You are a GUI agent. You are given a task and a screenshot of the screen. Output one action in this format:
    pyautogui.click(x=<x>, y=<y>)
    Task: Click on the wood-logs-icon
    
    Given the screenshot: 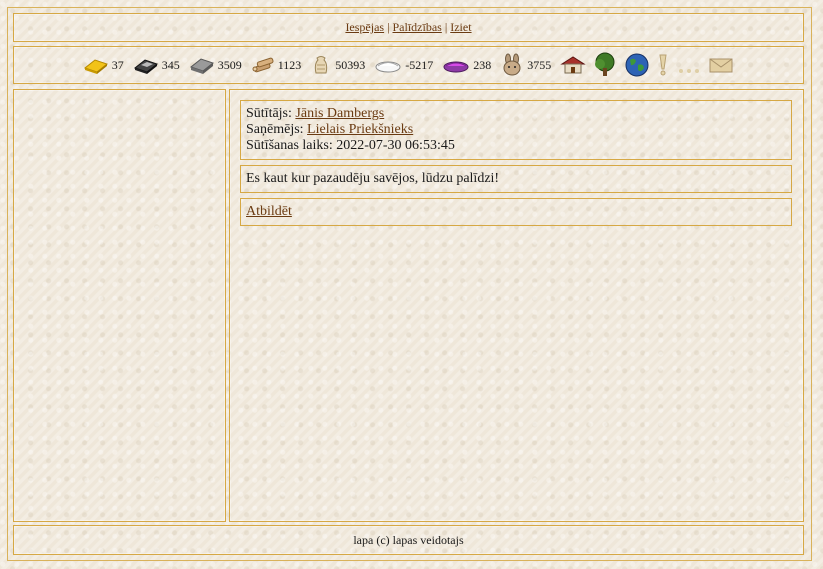 What is the action you would take?
    pyautogui.click(x=263, y=65)
    